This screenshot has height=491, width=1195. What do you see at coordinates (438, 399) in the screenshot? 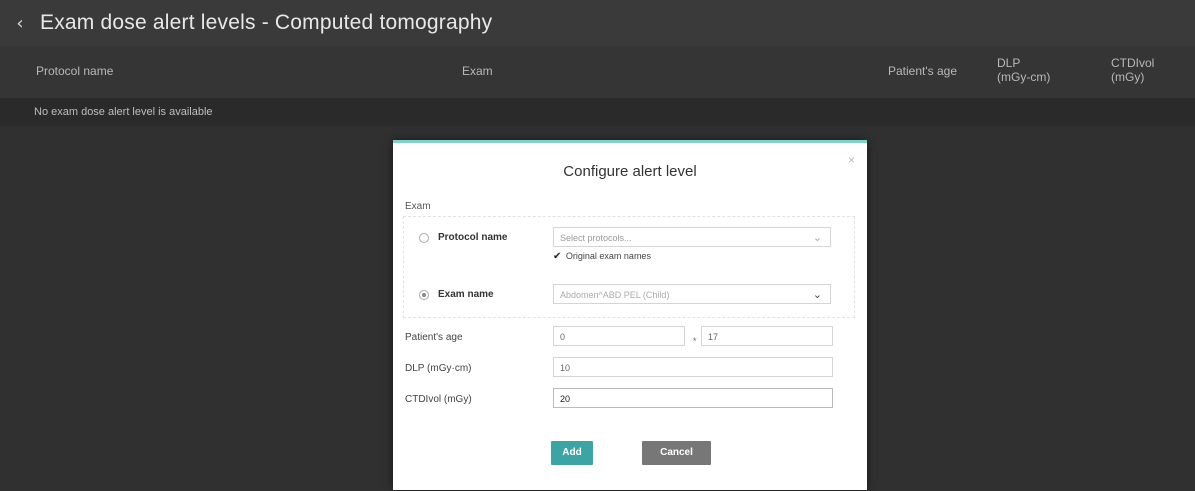
I see `ctdivol-label: CTDIvol (mGy)` at bounding box center [438, 399].